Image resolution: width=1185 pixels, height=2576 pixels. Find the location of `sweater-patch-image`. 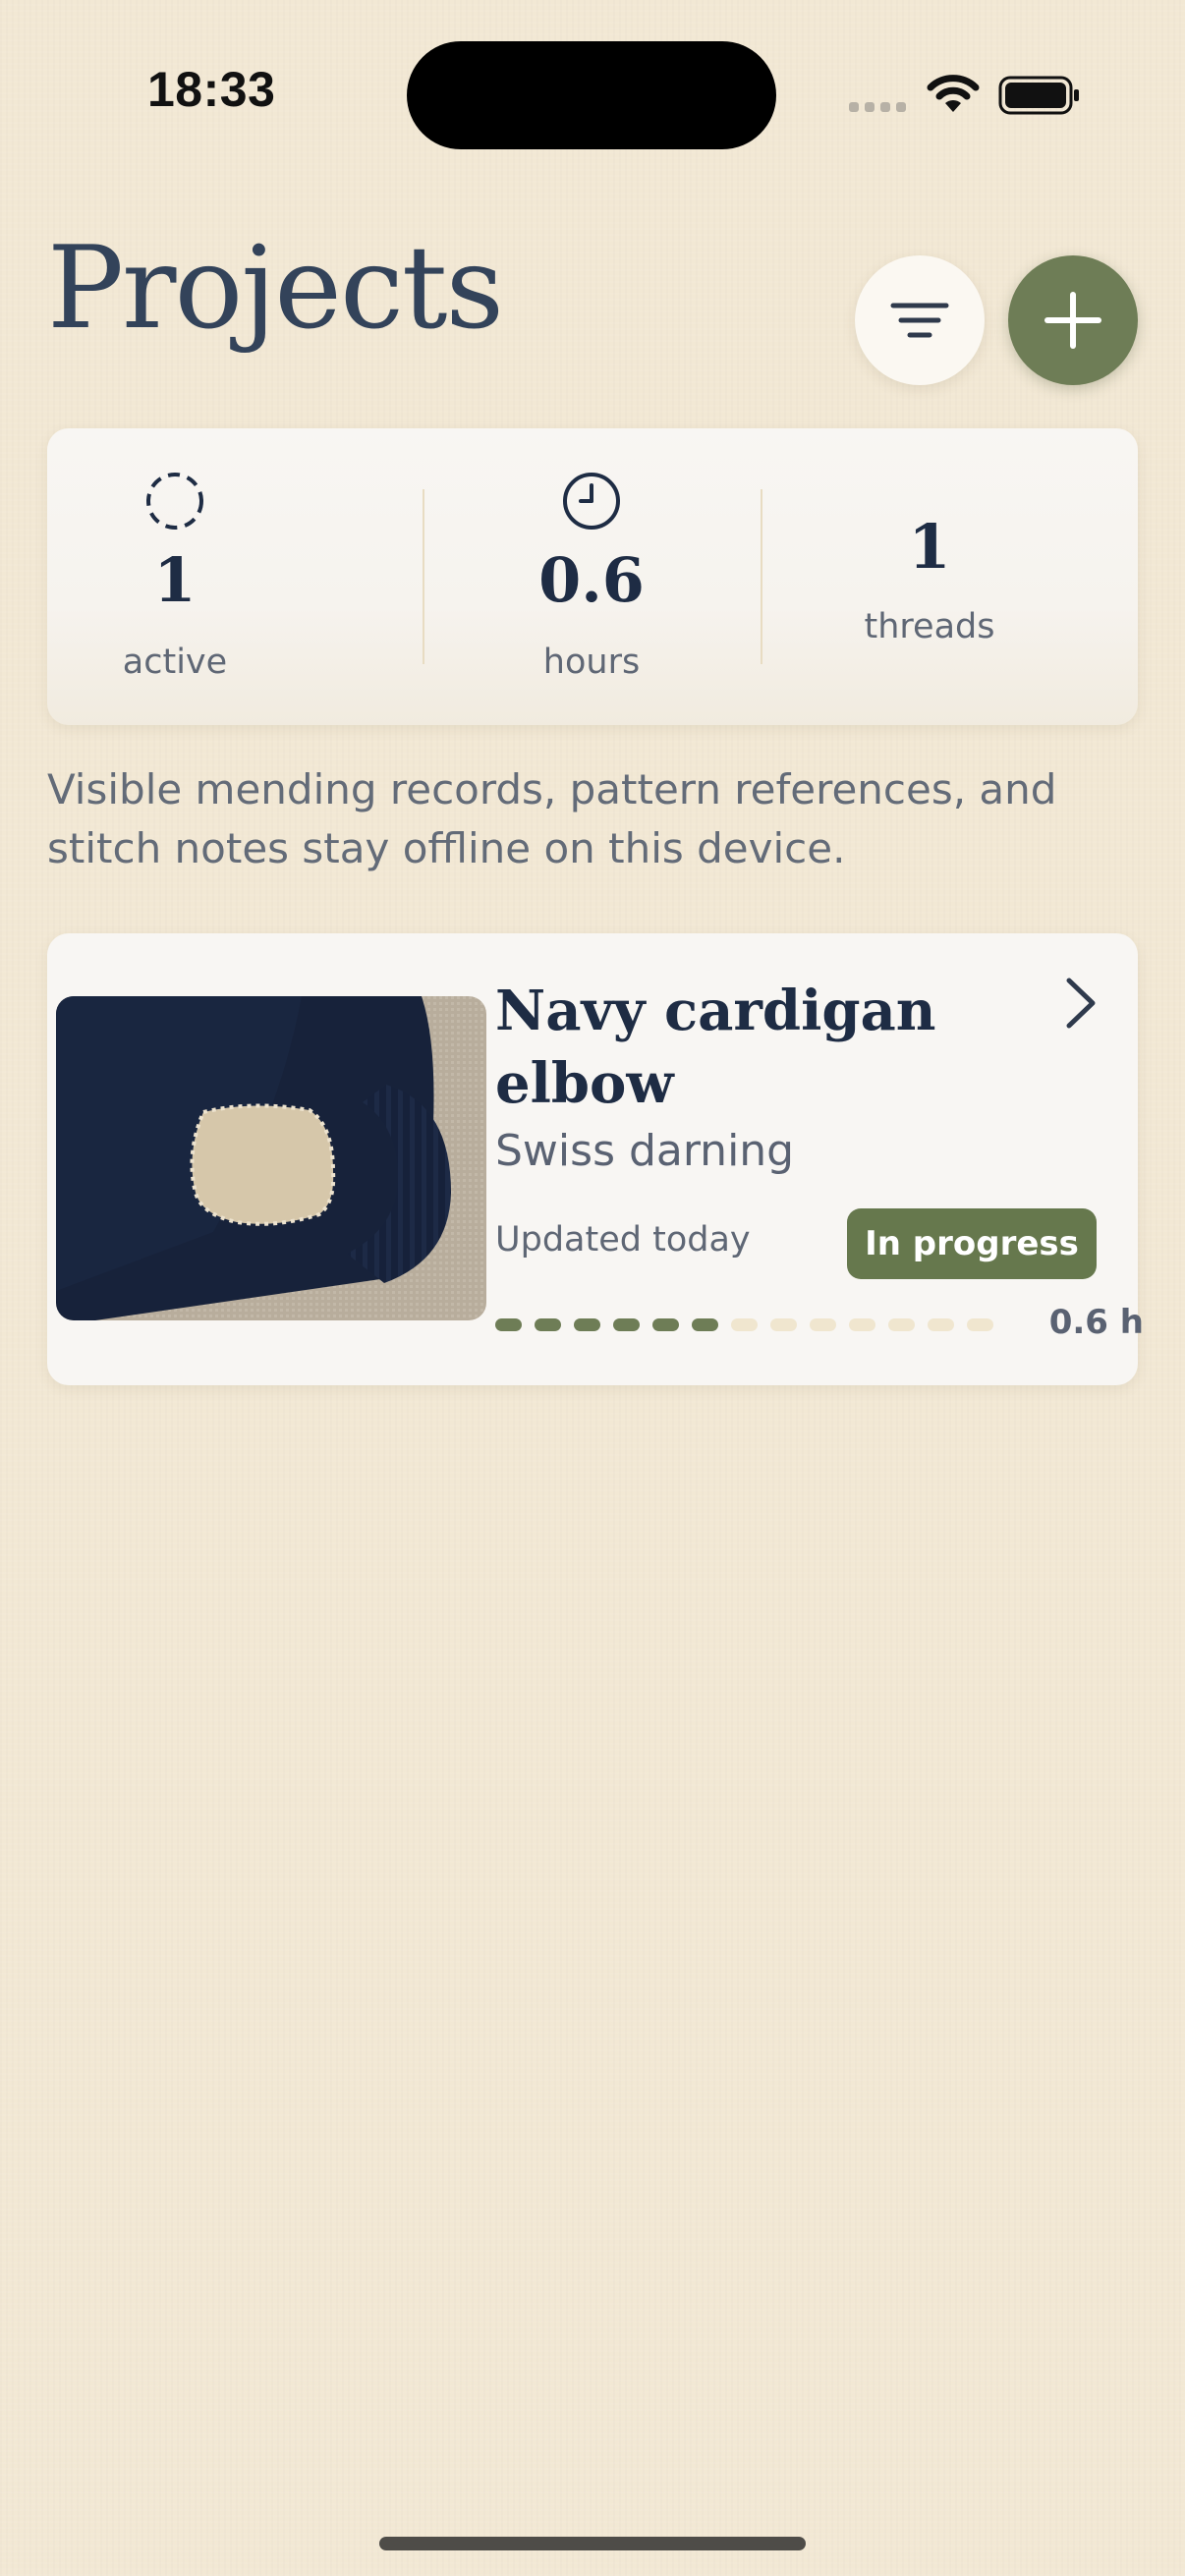

sweater-patch-image is located at coordinates (271, 1158).